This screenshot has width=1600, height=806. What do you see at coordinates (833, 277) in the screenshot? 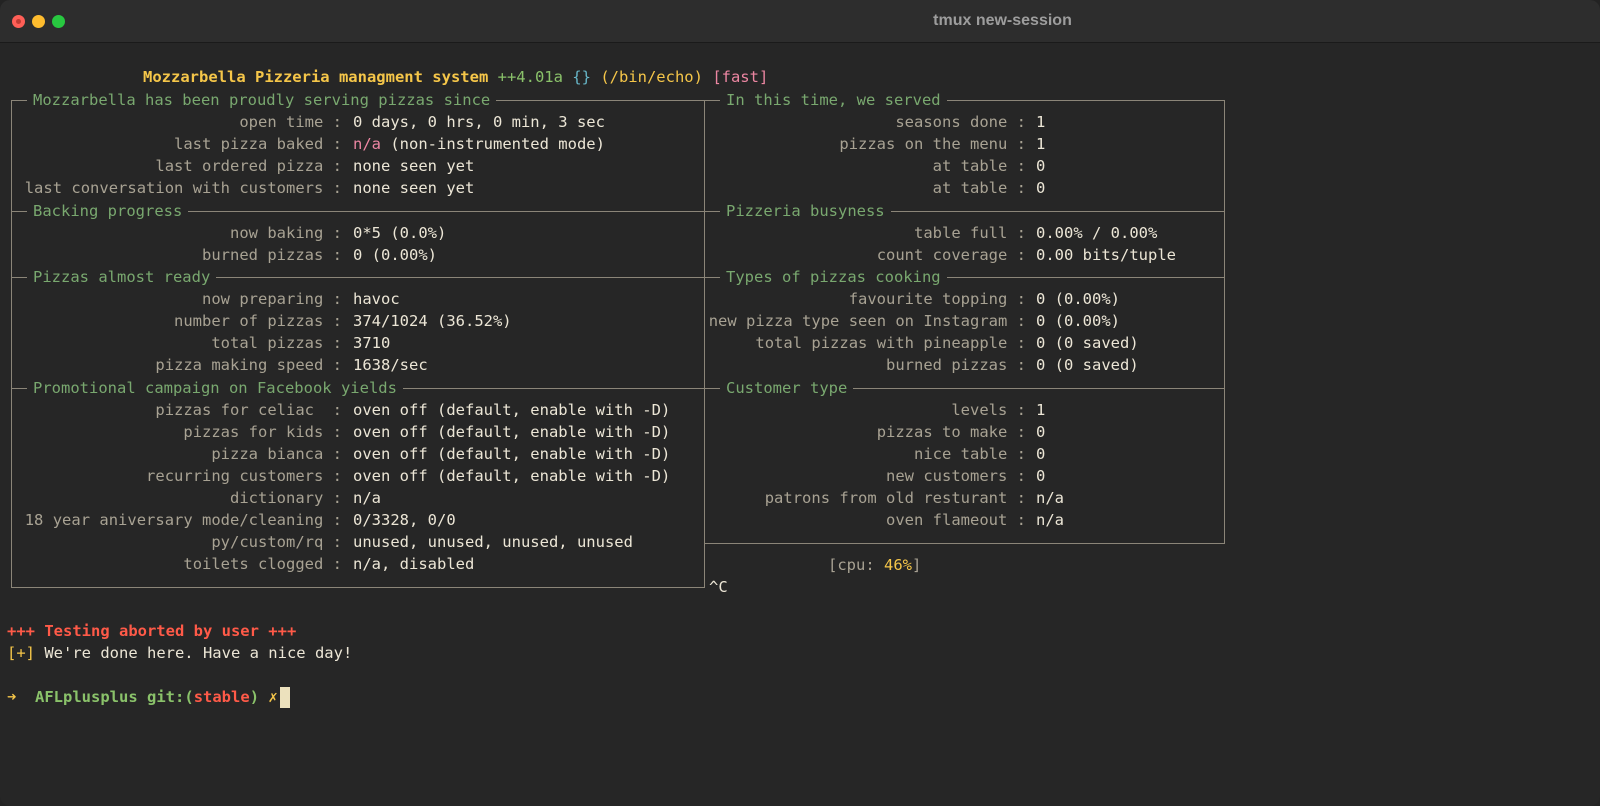
I see `section-title-types: Types of pizzas cooking` at bounding box center [833, 277].